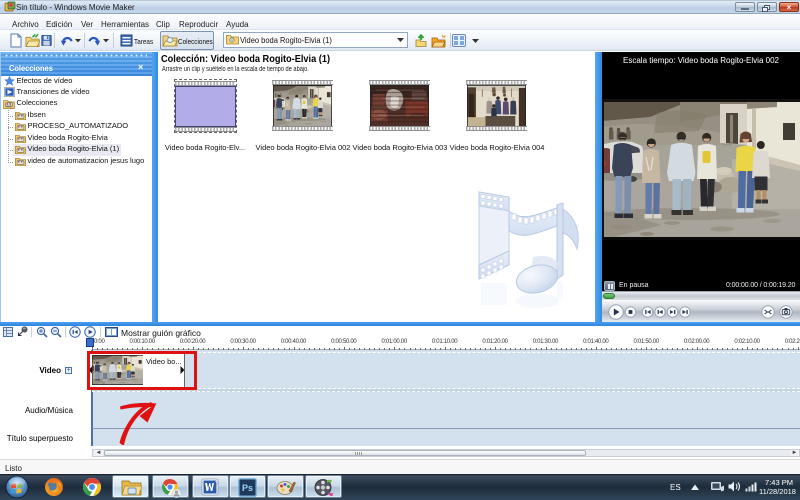 Image resolution: width=800 pixels, height=500 pixels. Describe the element at coordinates (247, 488) in the screenshot. I see `svg-text: Ps` at that location.